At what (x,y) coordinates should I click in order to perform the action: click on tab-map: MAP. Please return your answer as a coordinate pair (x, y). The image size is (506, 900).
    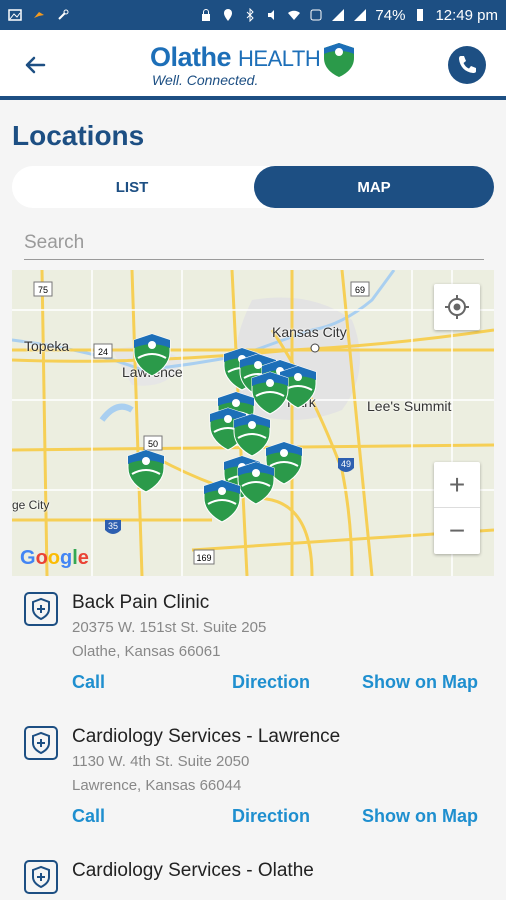
    Looking at the image, I should click on (374, 187).